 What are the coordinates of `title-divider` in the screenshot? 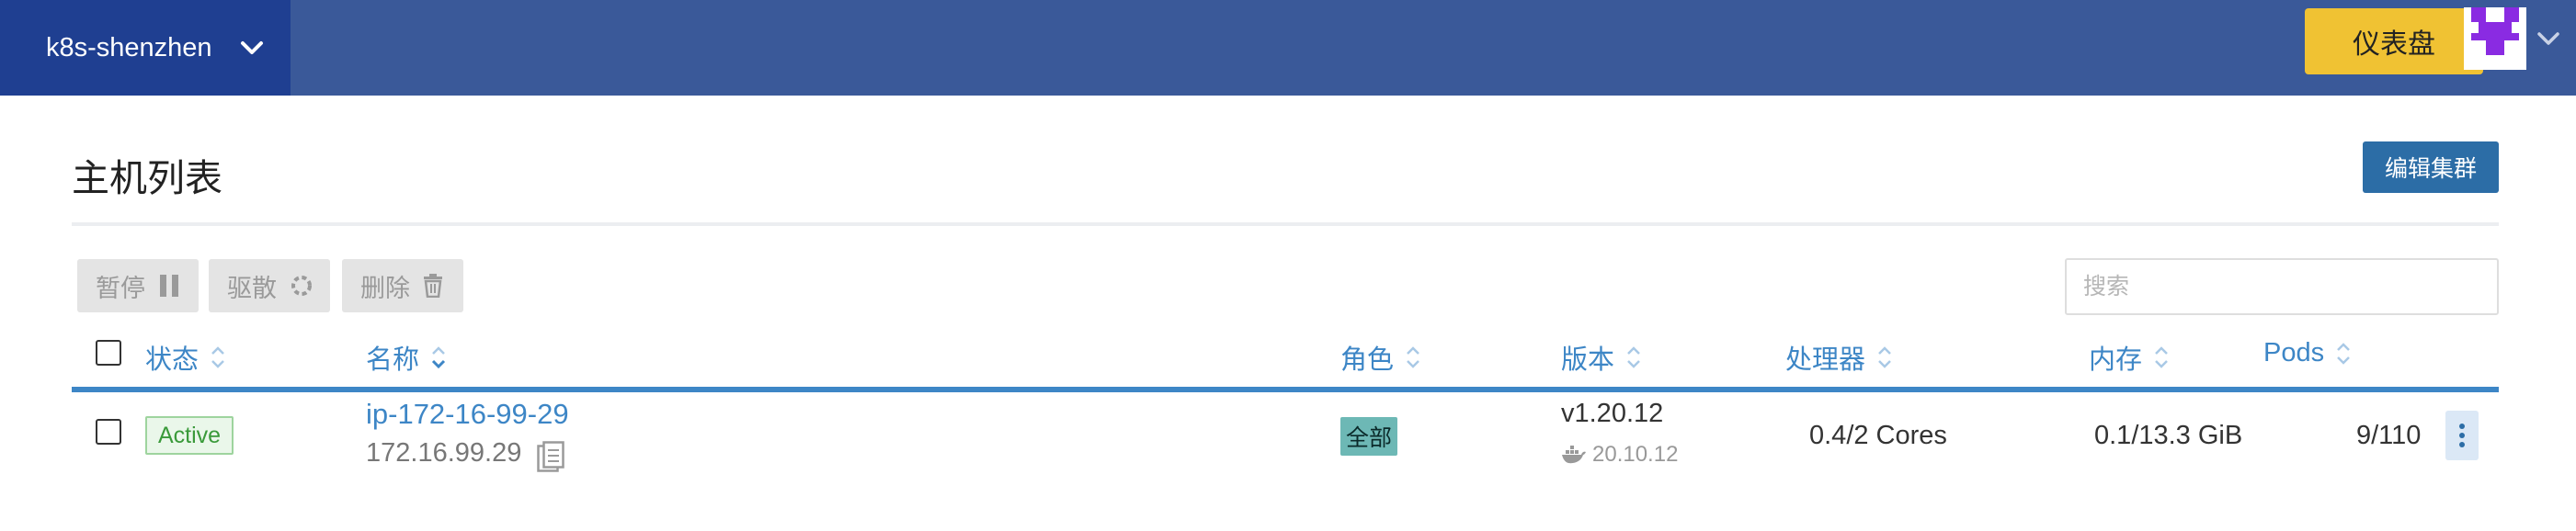 It's located at (1285, 224).